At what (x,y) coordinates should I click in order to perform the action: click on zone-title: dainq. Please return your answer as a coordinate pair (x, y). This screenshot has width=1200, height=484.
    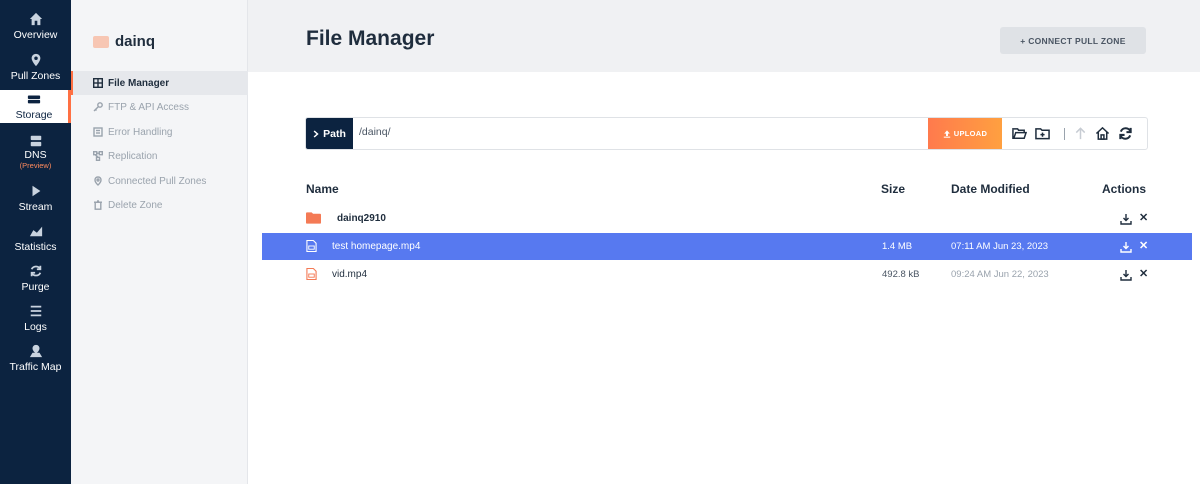
    Looking at the image, I should click on (124, 41).